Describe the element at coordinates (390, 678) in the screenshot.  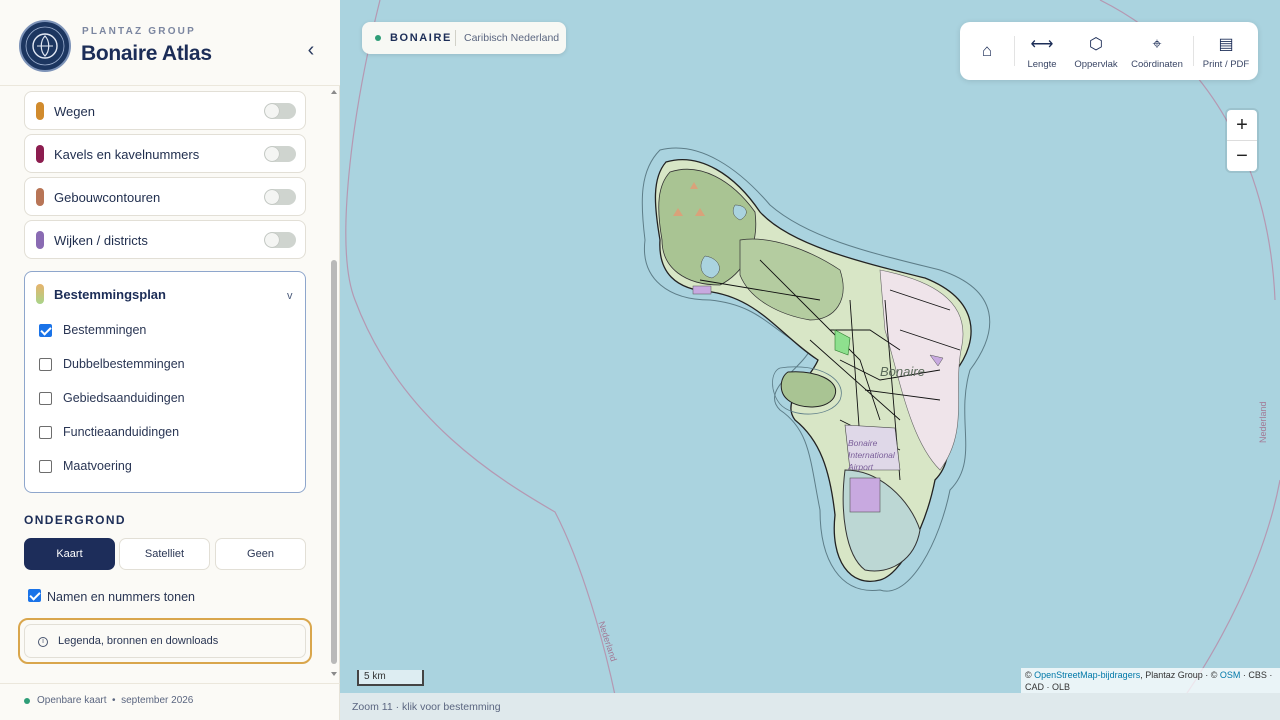
I see `scale-bar: 5 km` at that location.